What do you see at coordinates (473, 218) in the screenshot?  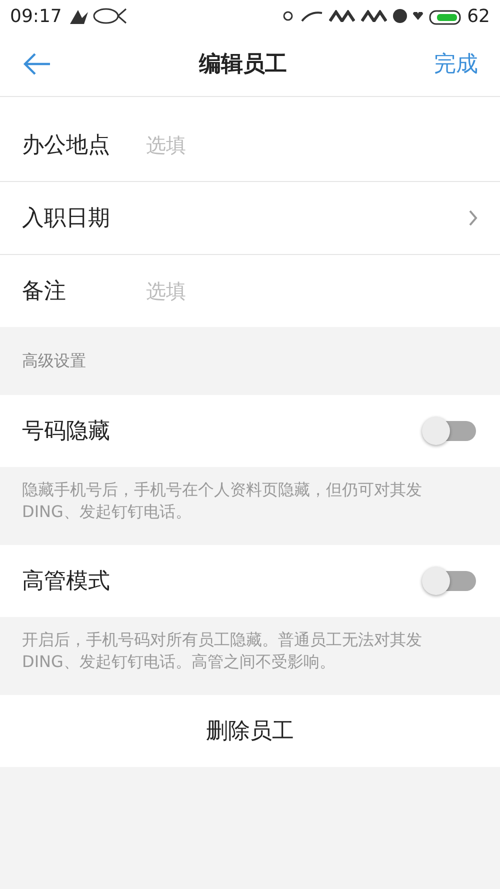 I see `chevron-icon` at bounding box center [473, 218].